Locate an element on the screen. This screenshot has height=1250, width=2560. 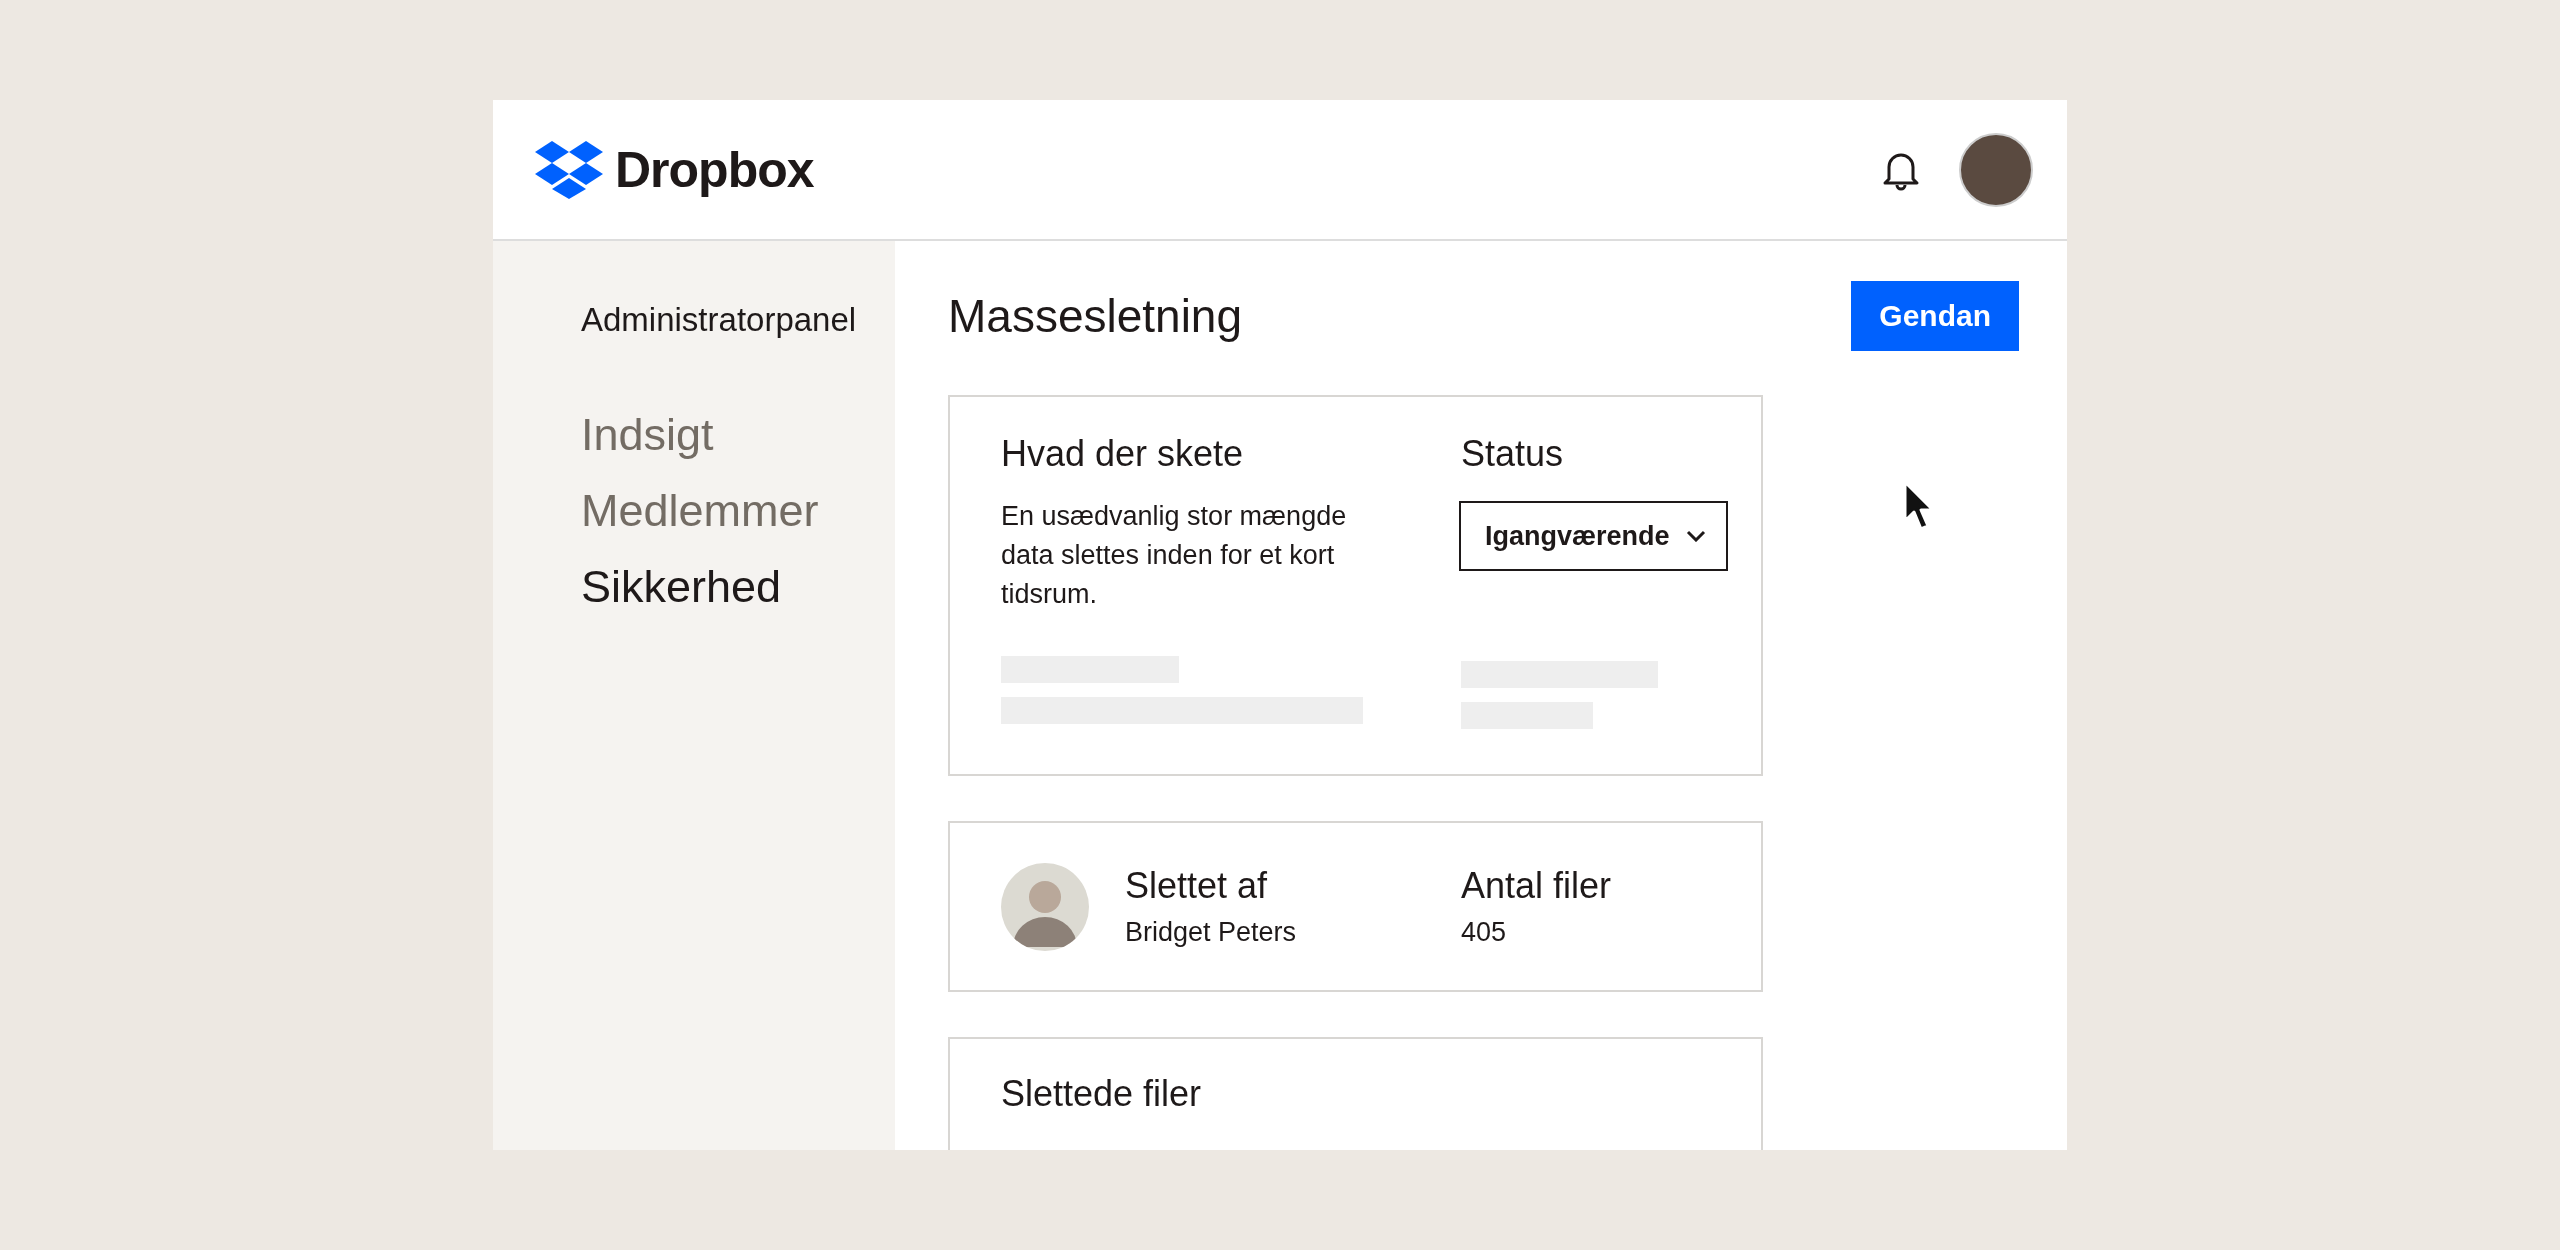
restore-button: Gendan is located at coordinates (1935, 316).